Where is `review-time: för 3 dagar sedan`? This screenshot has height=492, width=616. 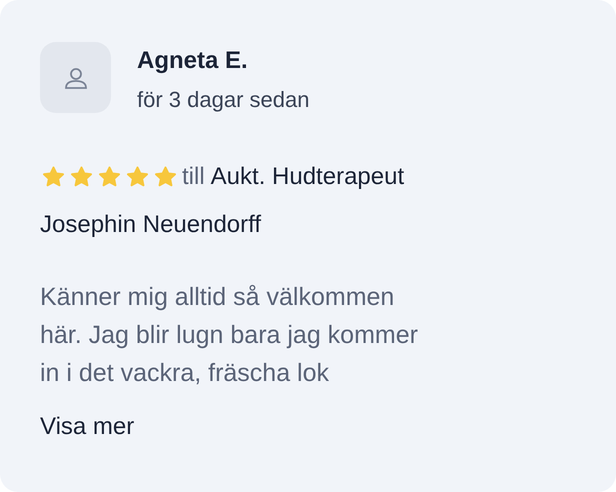
review-time: för 3 dagar sedan is located at coordinates (223, 100).